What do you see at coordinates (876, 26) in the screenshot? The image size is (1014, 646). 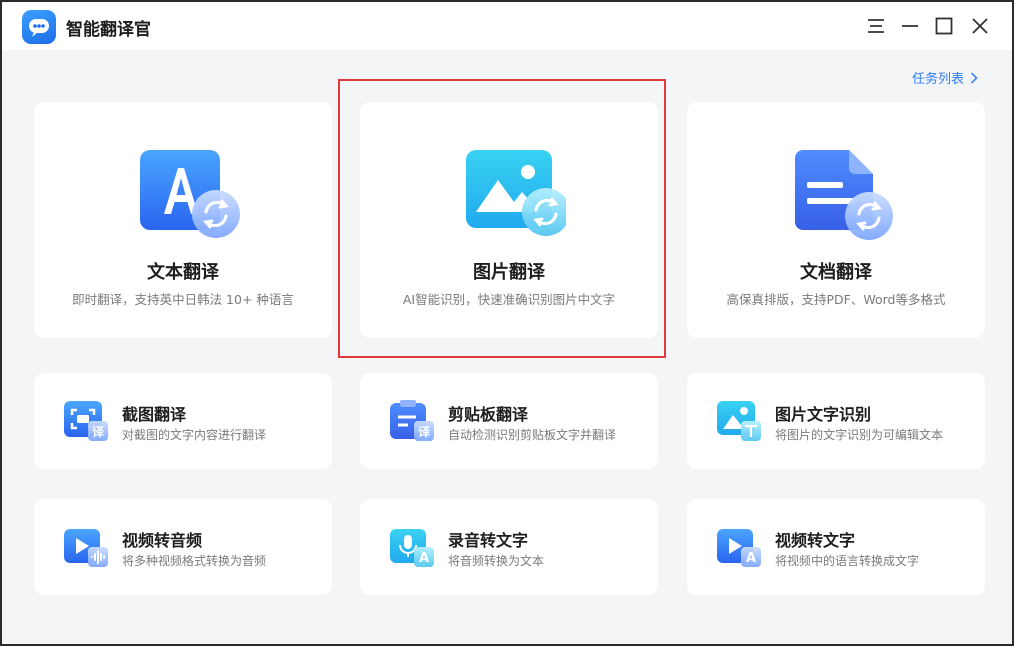 I see `menu-icon` at bounding box center [876, 26].